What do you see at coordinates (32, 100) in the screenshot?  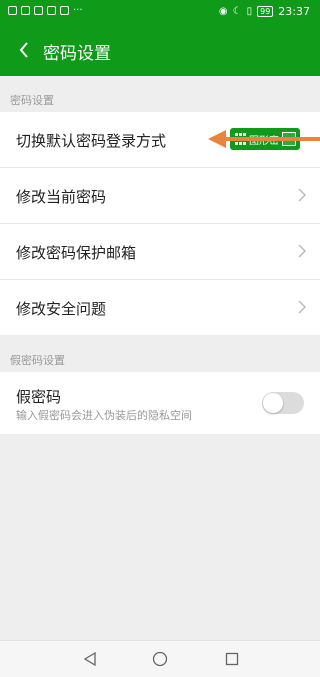 I see `section-label-password: 密码设置` at bounding box center [32, 100].